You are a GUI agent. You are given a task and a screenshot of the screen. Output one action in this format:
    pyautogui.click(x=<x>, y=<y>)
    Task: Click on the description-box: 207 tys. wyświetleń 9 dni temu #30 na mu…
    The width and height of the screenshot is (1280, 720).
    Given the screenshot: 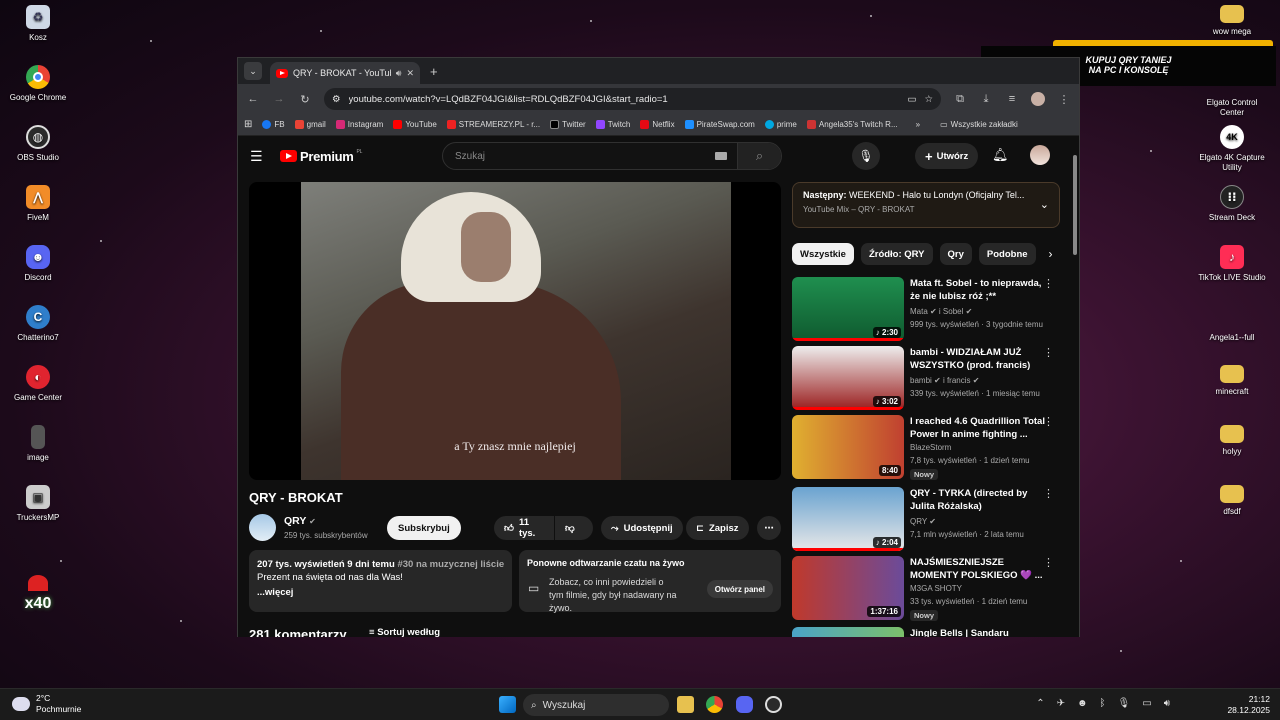 What is the action you would take?
    pyautogui.click(x=380, y=581)
    